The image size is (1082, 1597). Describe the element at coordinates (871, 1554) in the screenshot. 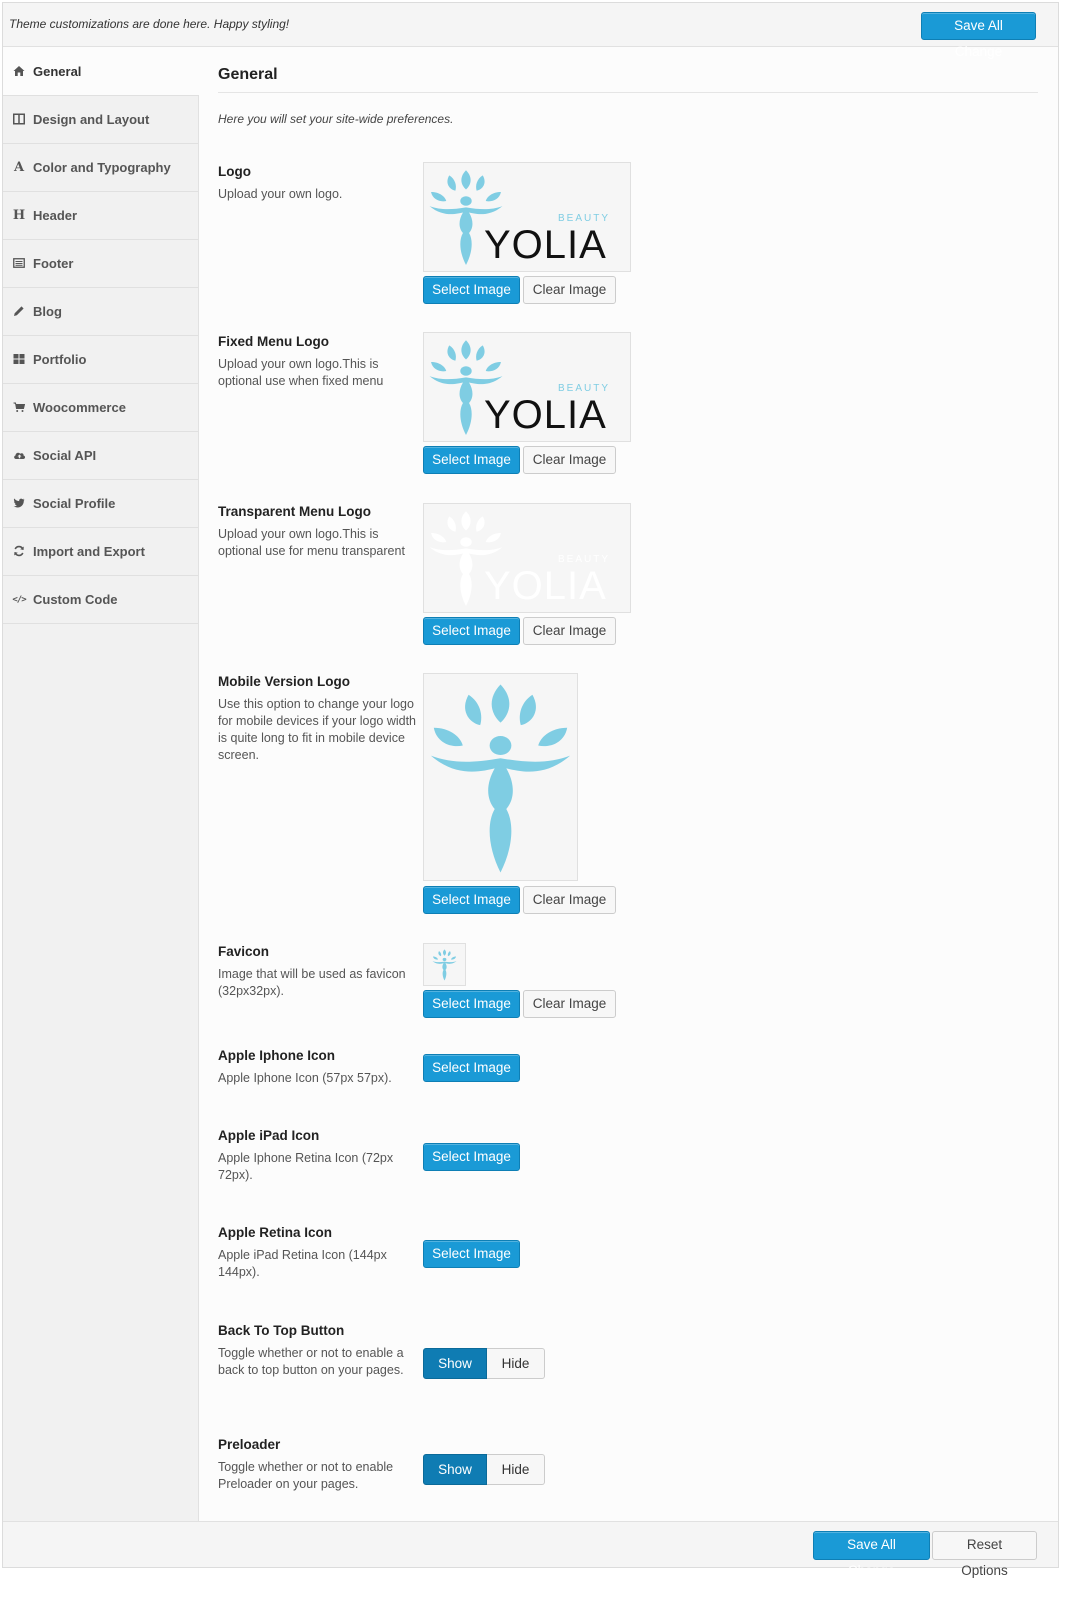

I see `save-all-button-bottom: Save All Change` at that location.